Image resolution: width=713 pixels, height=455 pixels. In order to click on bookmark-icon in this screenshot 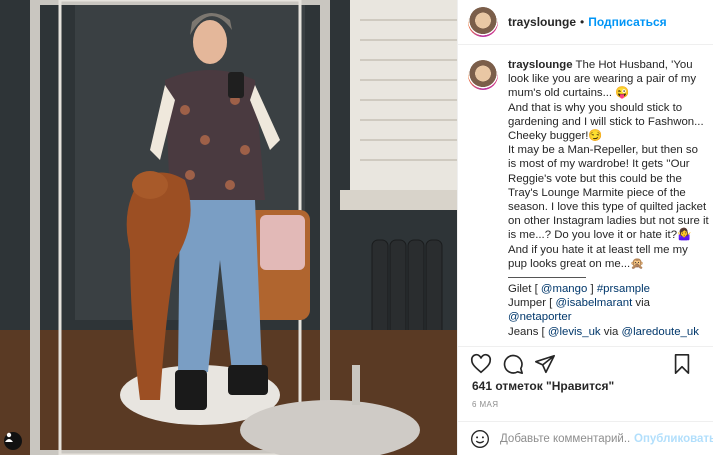, I will do `click(682, 364)`.